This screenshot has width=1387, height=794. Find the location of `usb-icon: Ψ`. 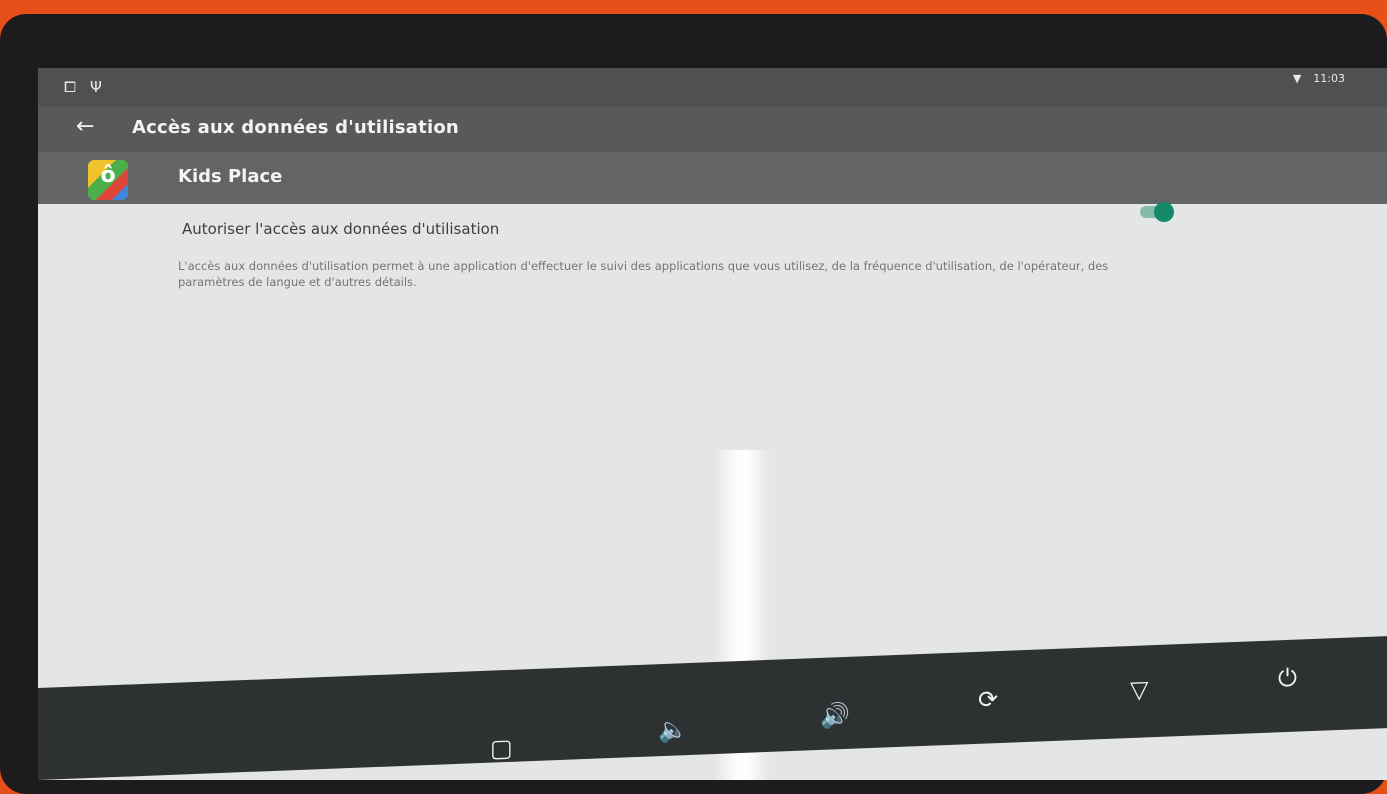

usb-icon: Ψ is located at coordinates (96, 87).